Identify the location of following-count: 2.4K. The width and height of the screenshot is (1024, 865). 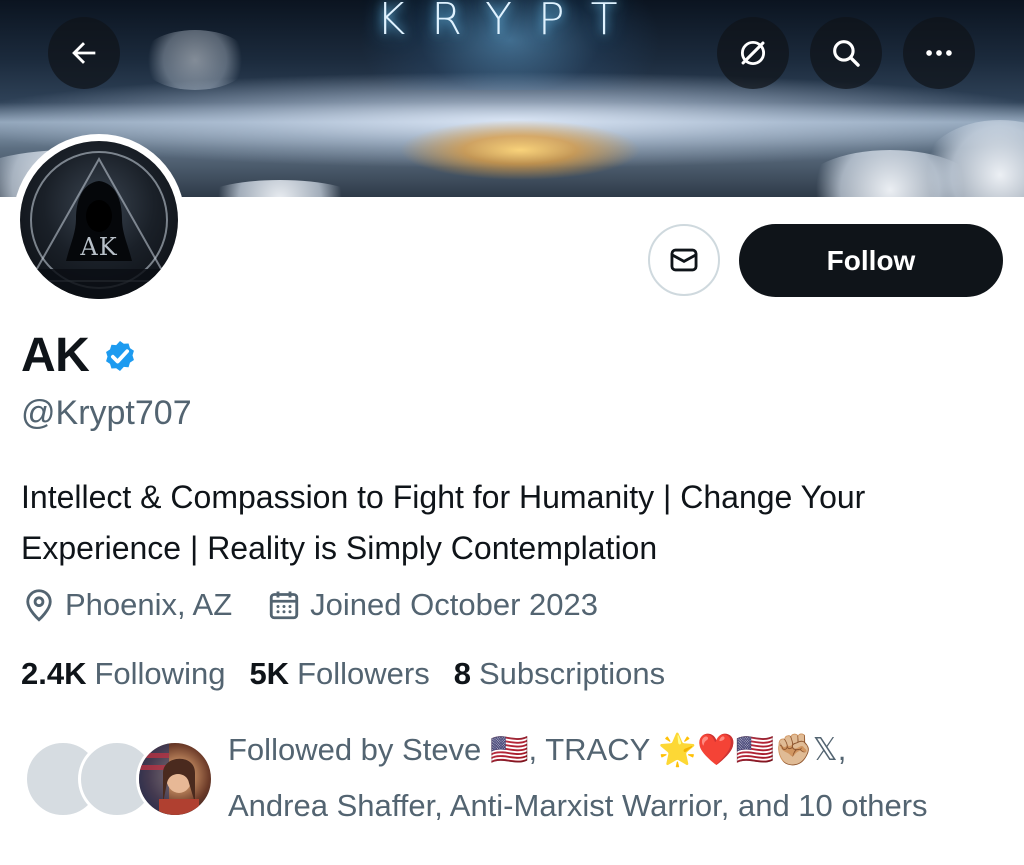
(54, 673).